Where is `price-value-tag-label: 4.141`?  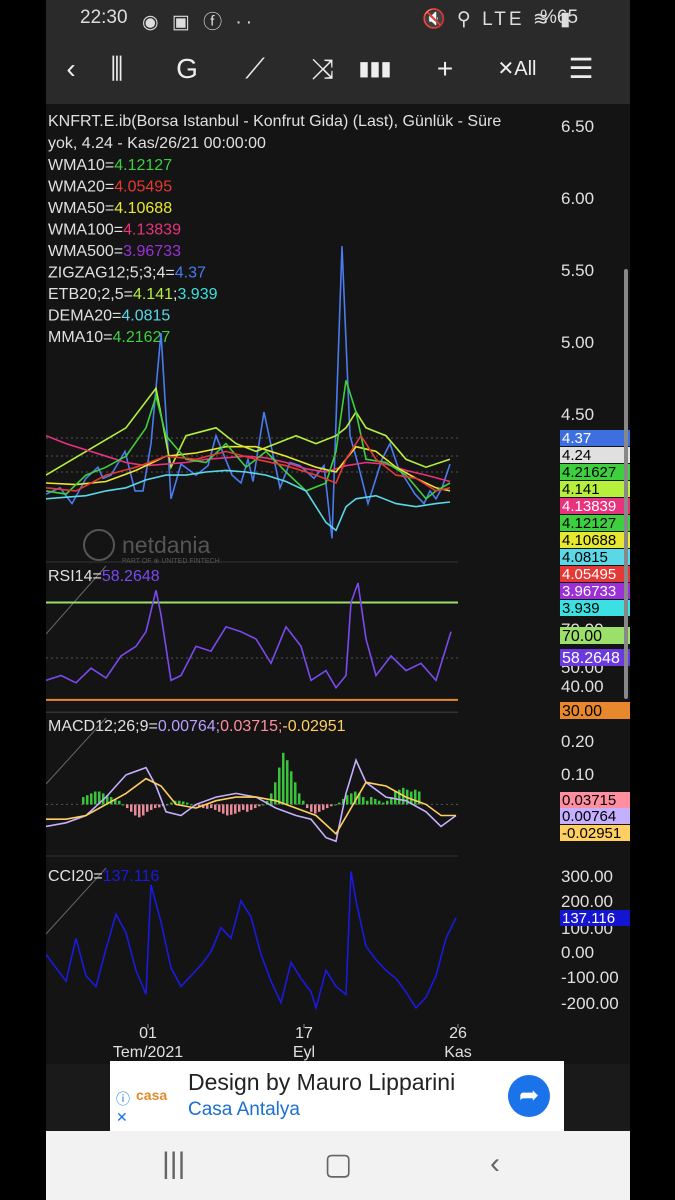 price-value-tag-label: 4.141 is located at coordinates (581, 489).